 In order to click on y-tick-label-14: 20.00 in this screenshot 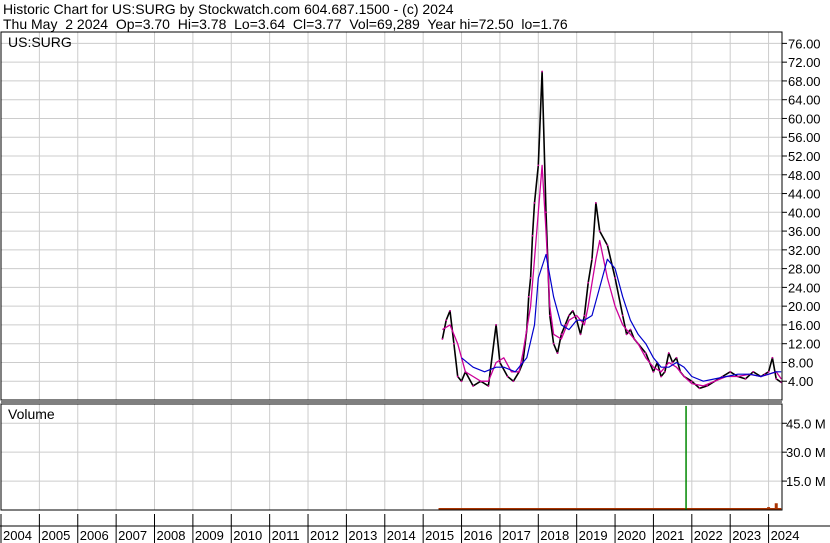, I will do `click(804, 306)`.